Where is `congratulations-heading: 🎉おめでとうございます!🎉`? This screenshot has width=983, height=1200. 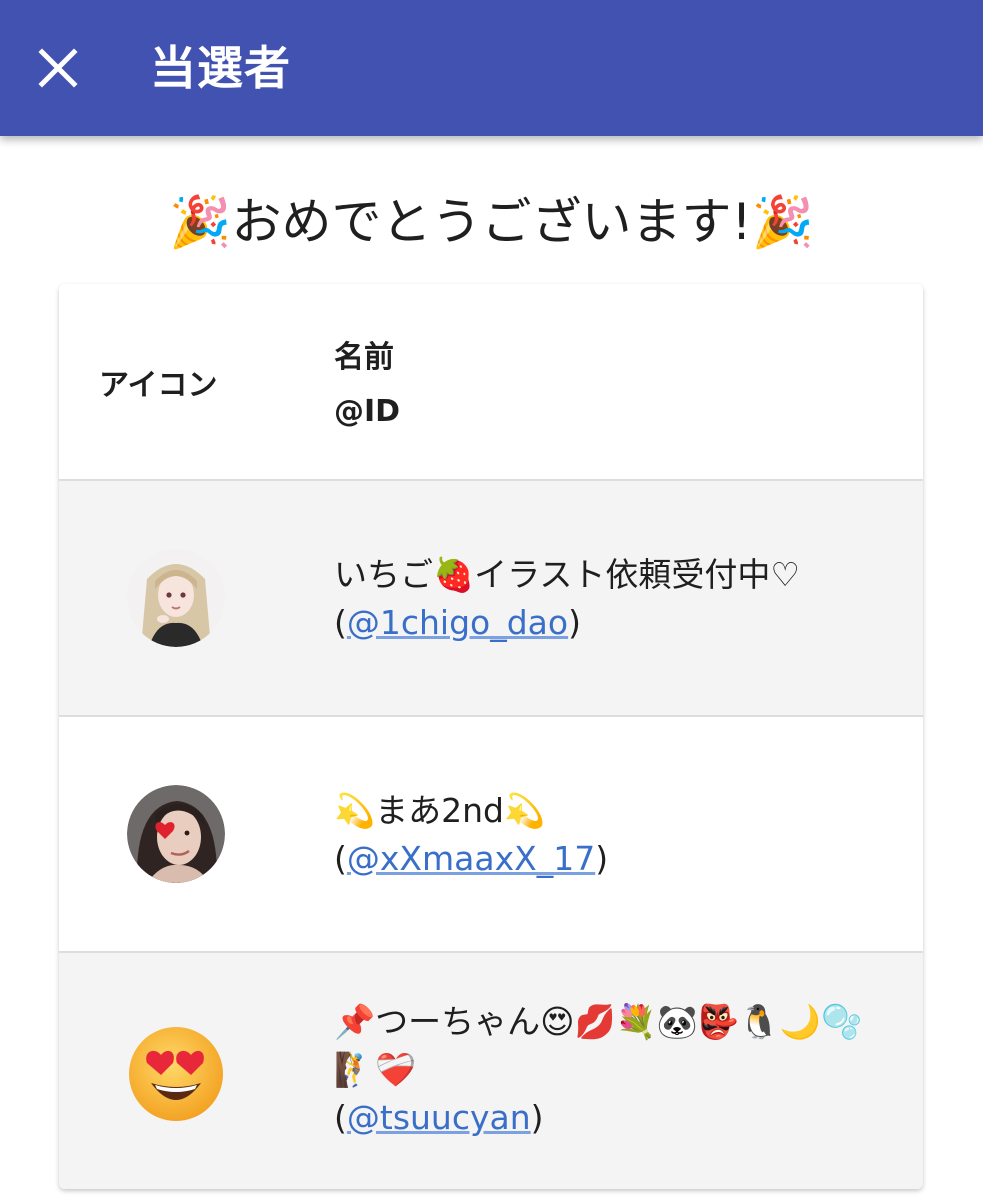
congratulations-heading: 🎉おめでとうございます!🎉 is located at coordinates (491, 222).